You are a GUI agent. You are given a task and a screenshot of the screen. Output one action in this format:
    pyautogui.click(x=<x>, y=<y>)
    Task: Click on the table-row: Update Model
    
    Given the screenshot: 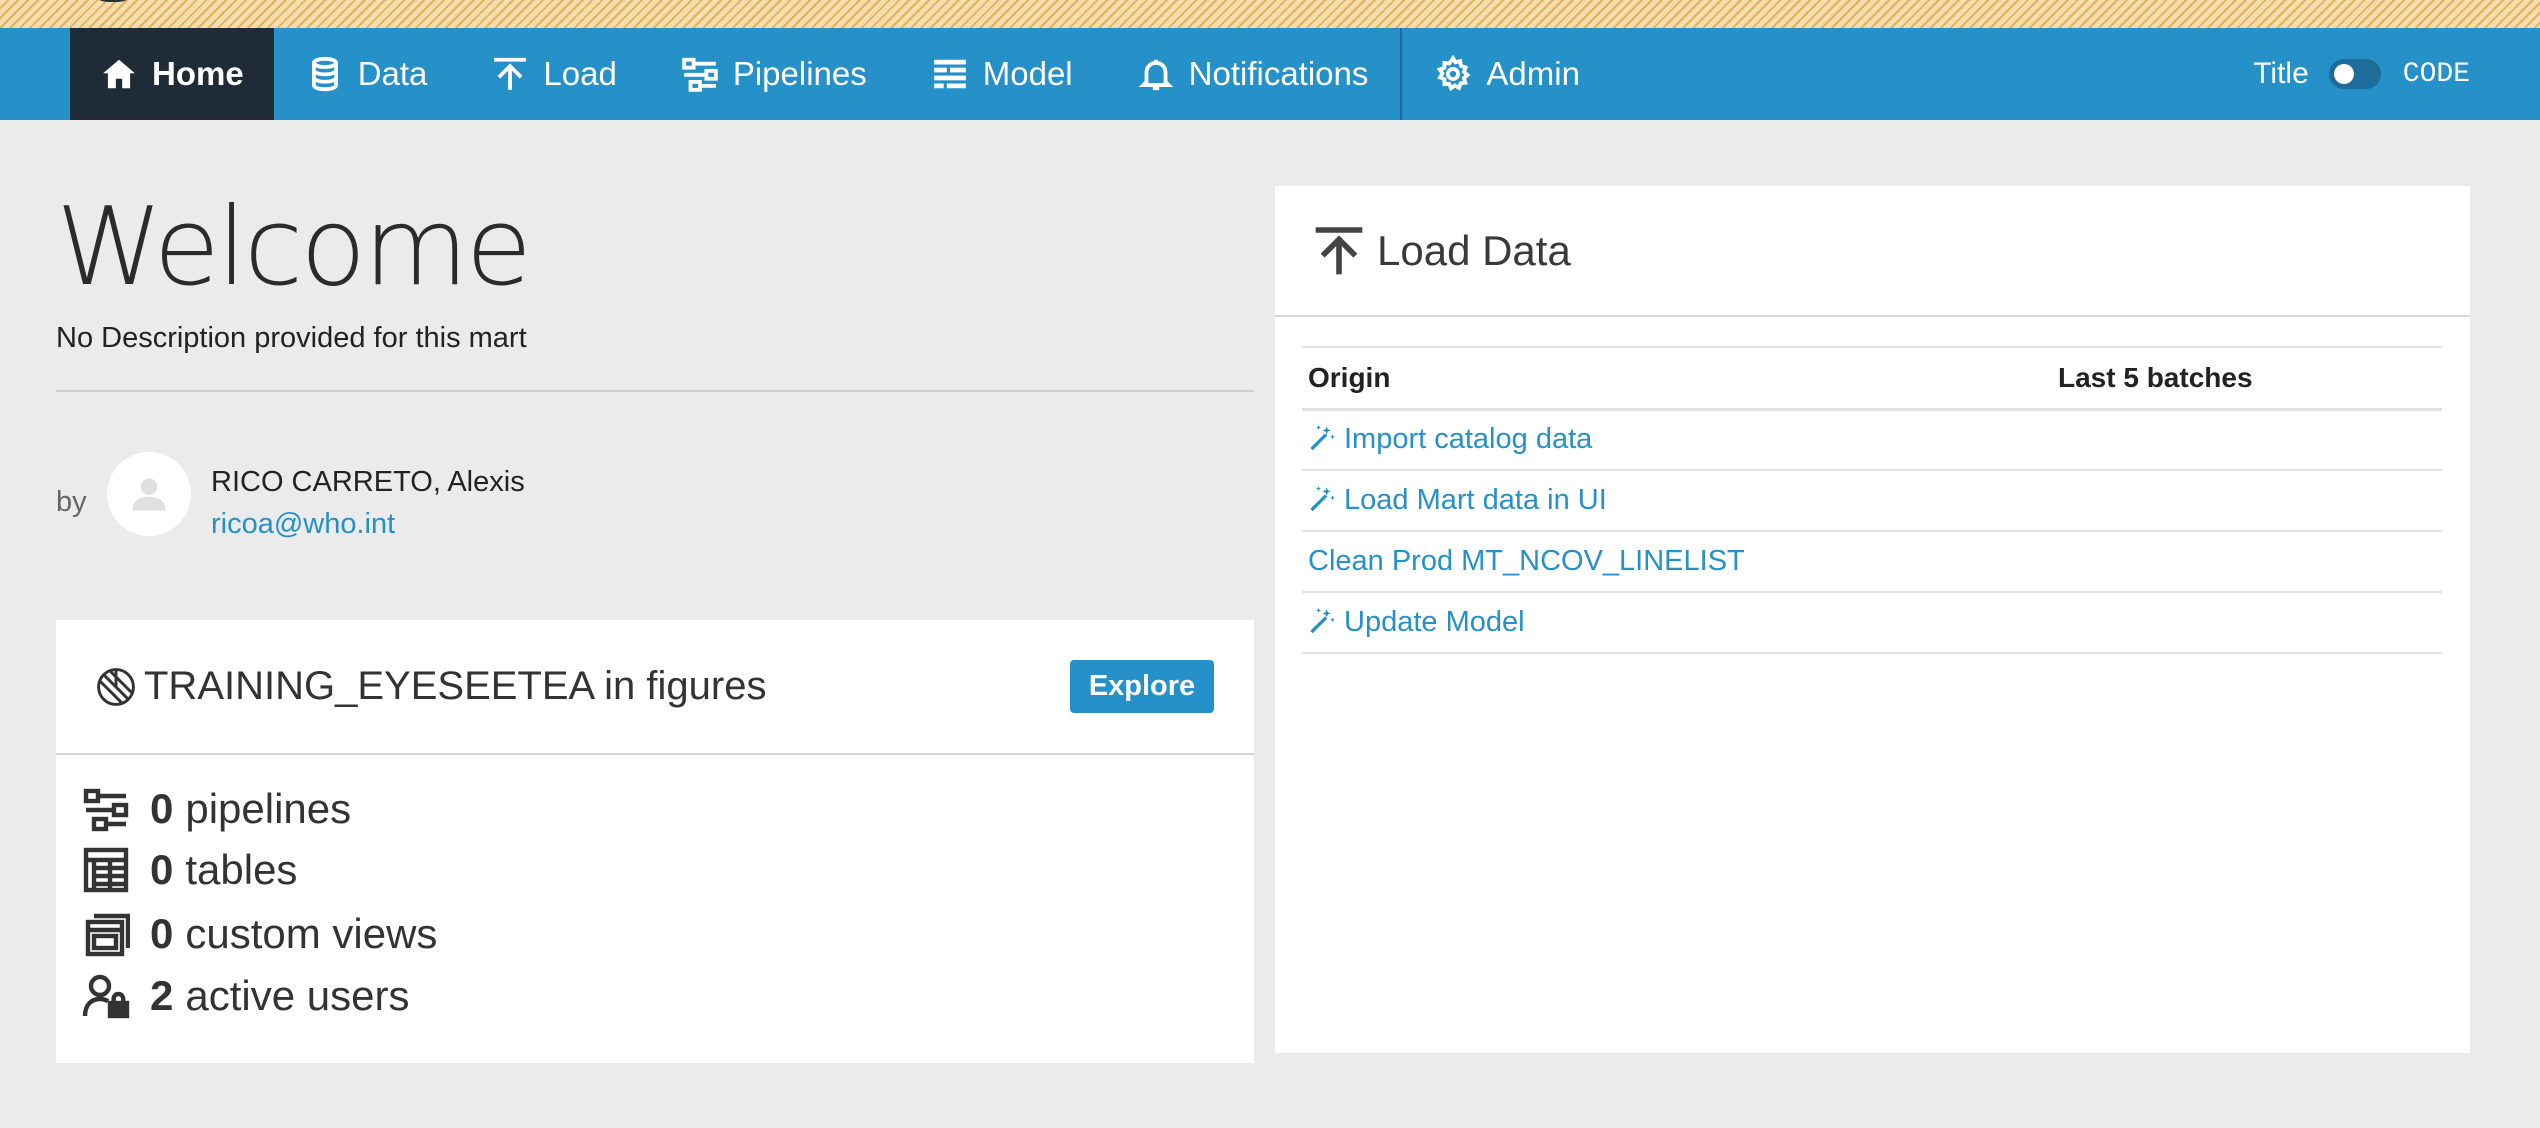 What is the action you would take?
    pyautogui.click(x=1872, y=623)
    